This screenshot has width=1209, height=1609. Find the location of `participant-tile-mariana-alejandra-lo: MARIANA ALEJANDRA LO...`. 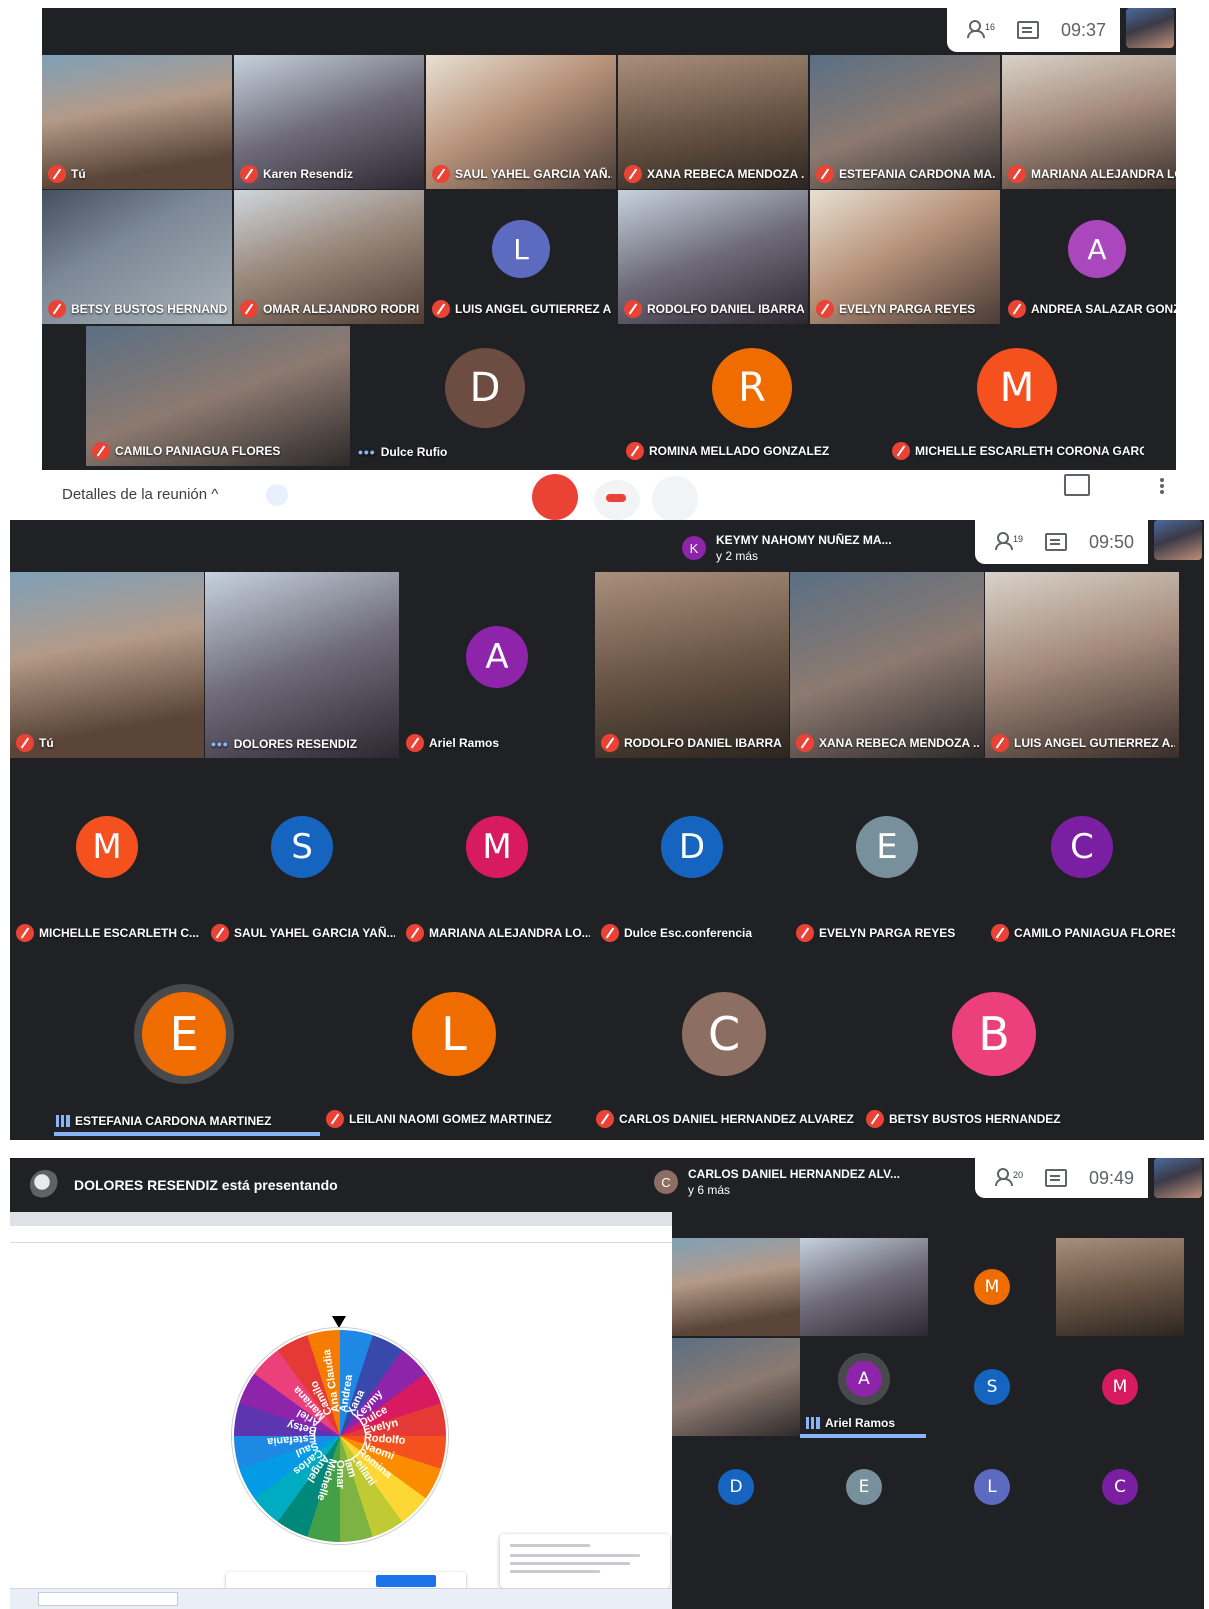

participant-tile-mariana-alejandra-lo: MARIANA ALEJANDRA LO... is located at coordinates (1089, 122).